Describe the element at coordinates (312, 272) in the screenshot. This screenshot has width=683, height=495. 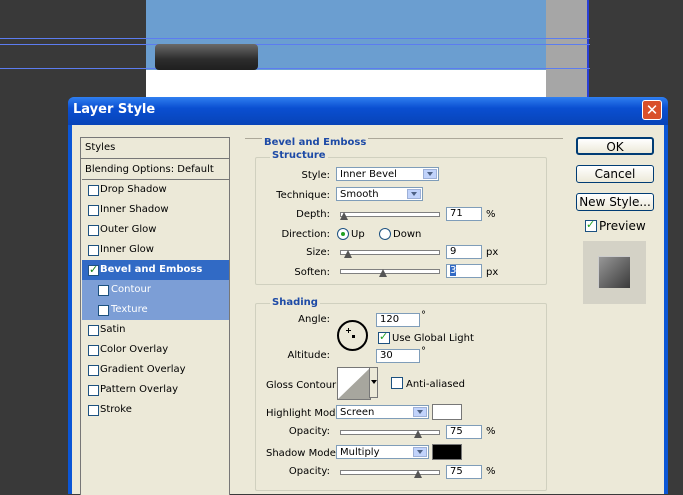
I see `soften-label: Soften:` at that location.